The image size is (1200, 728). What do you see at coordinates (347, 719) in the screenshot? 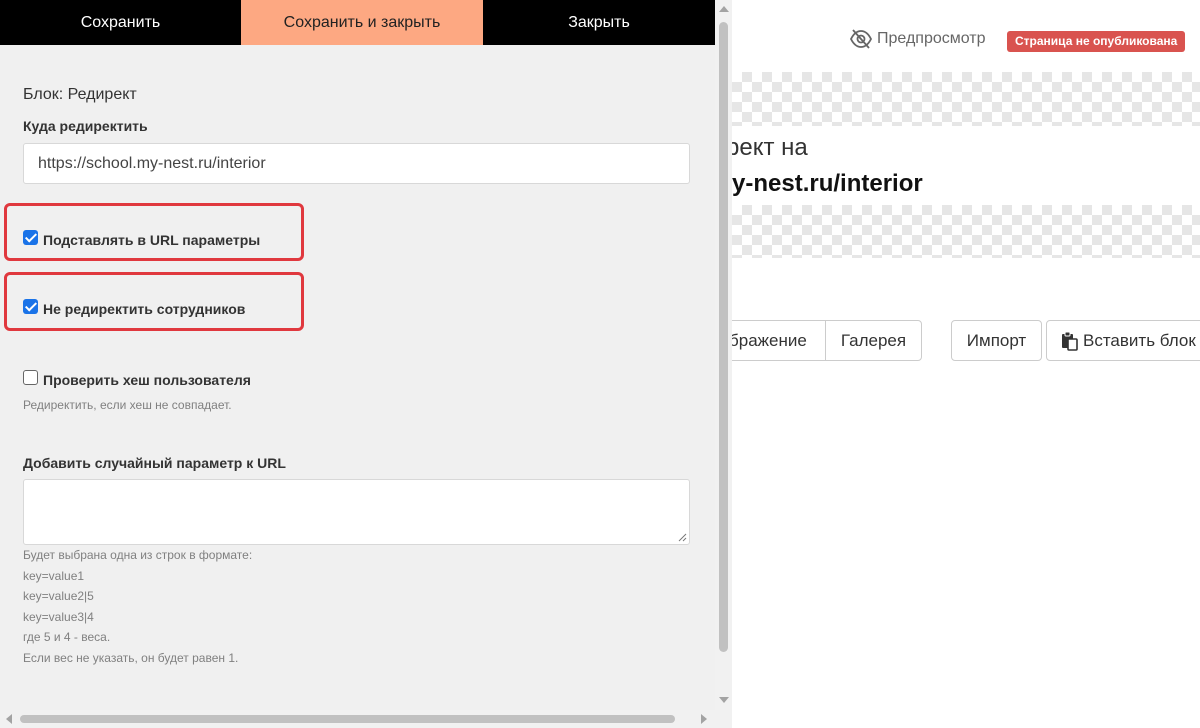
I see `horizontal-scroll-thumb` at bounding box center [347, 719].